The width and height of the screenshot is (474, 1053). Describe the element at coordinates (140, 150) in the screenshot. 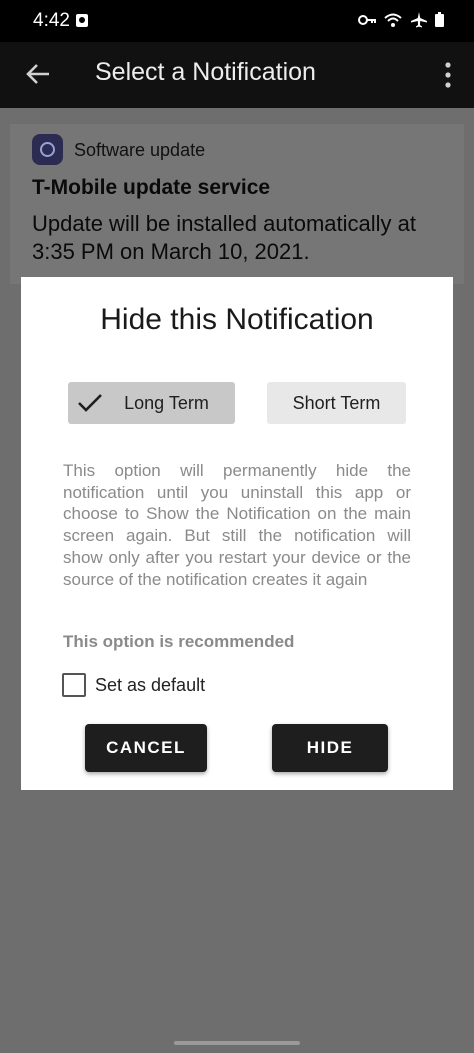

I see `notification-app-name: Software update` at that location.